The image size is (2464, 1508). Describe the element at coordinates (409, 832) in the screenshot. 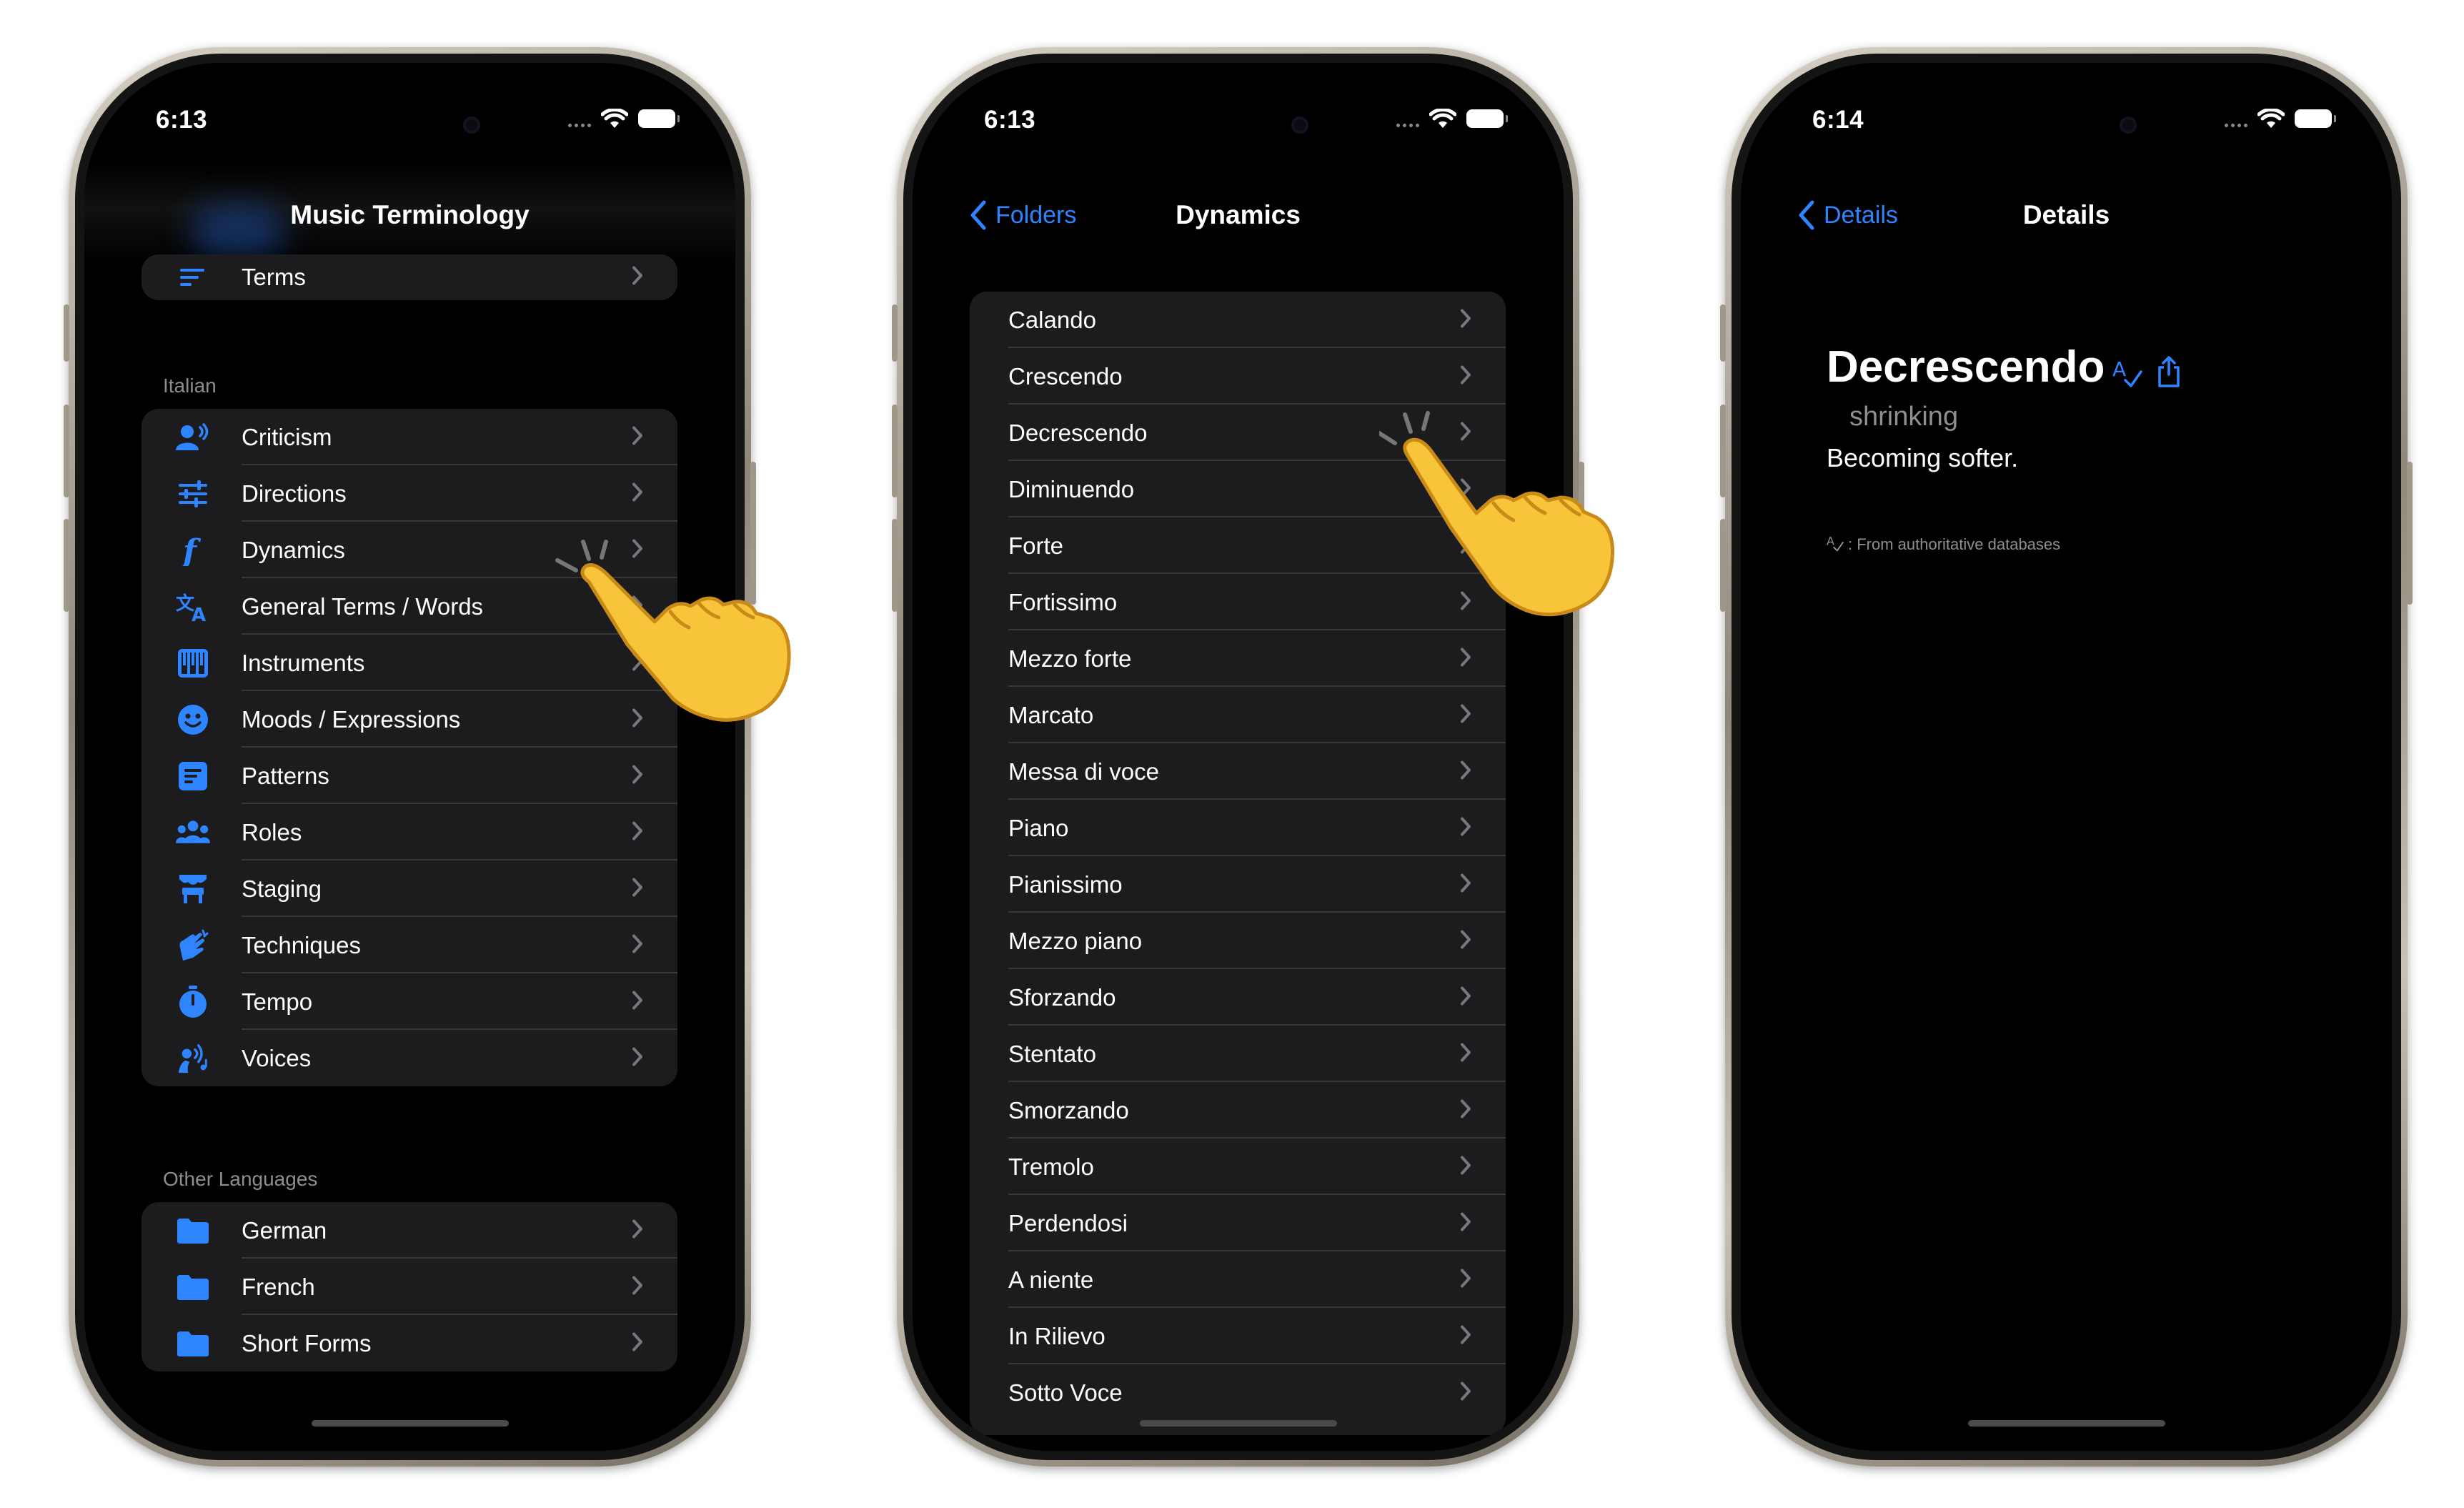

I see `list-item-roles: Roles` at that location.